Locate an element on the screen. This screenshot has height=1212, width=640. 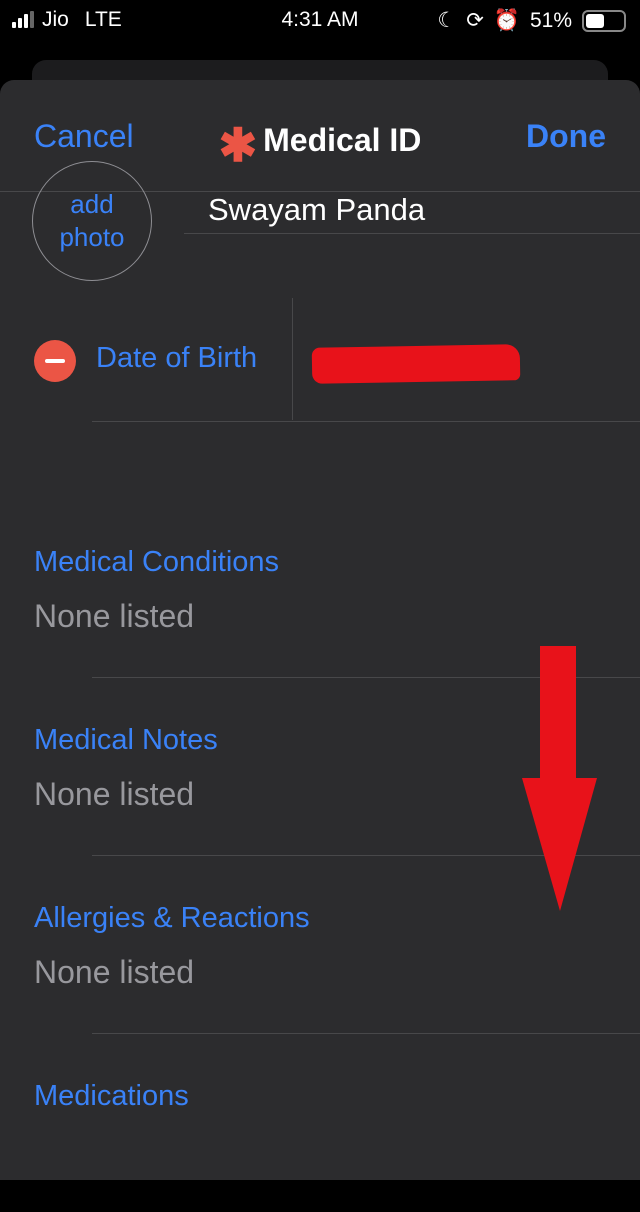
down-arrow-annotation-icon is located at coordinates (559, 778).